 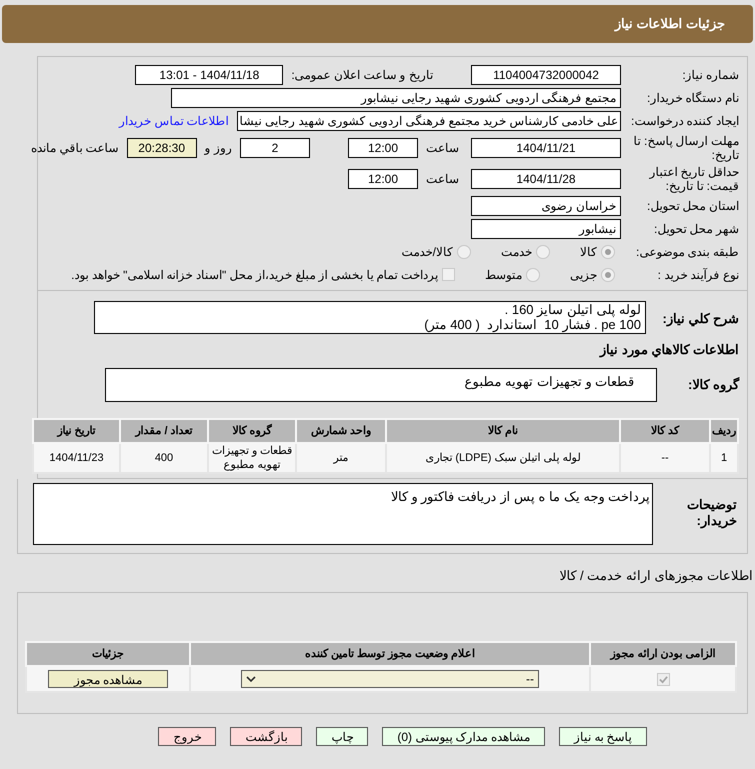 What do you see at coordinates (464, 736) in the screenshot?
I see `action-button: مشاهده مدارک پیوستی (0)` at bounding box center [464, 736].